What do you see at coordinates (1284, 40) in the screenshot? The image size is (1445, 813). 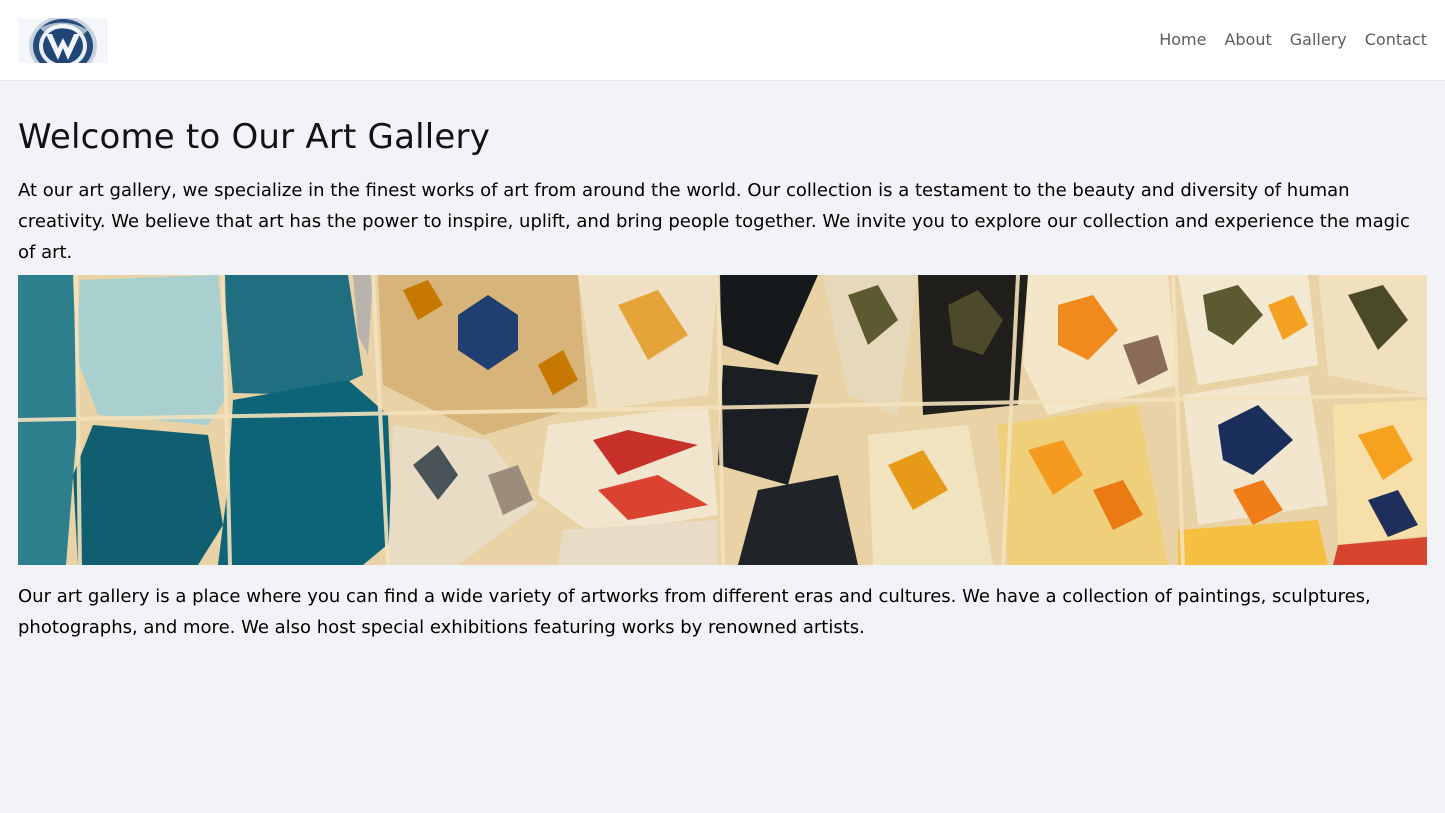 I see `main-nav: Home About Gallery Contact` at bounding box center [1284, 40].